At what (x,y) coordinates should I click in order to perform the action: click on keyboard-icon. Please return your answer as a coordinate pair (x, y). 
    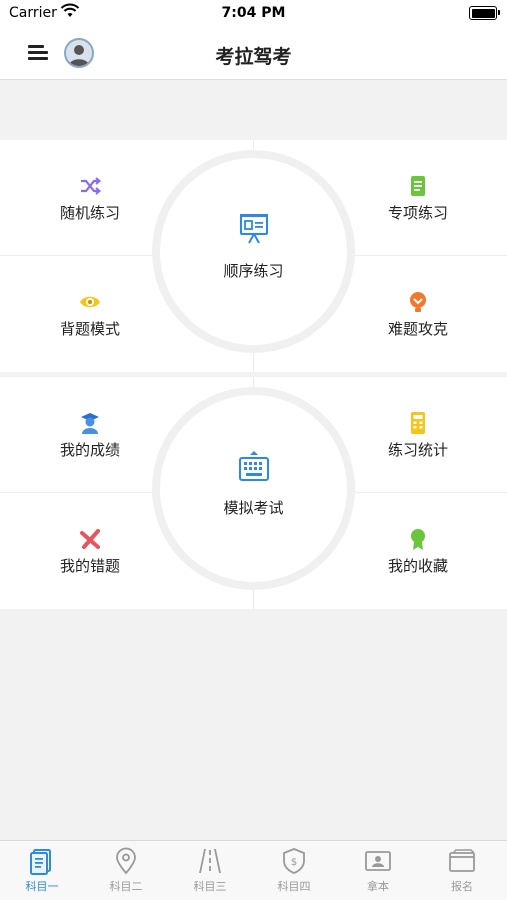
    Looking at the image, I should click on (254, 466).